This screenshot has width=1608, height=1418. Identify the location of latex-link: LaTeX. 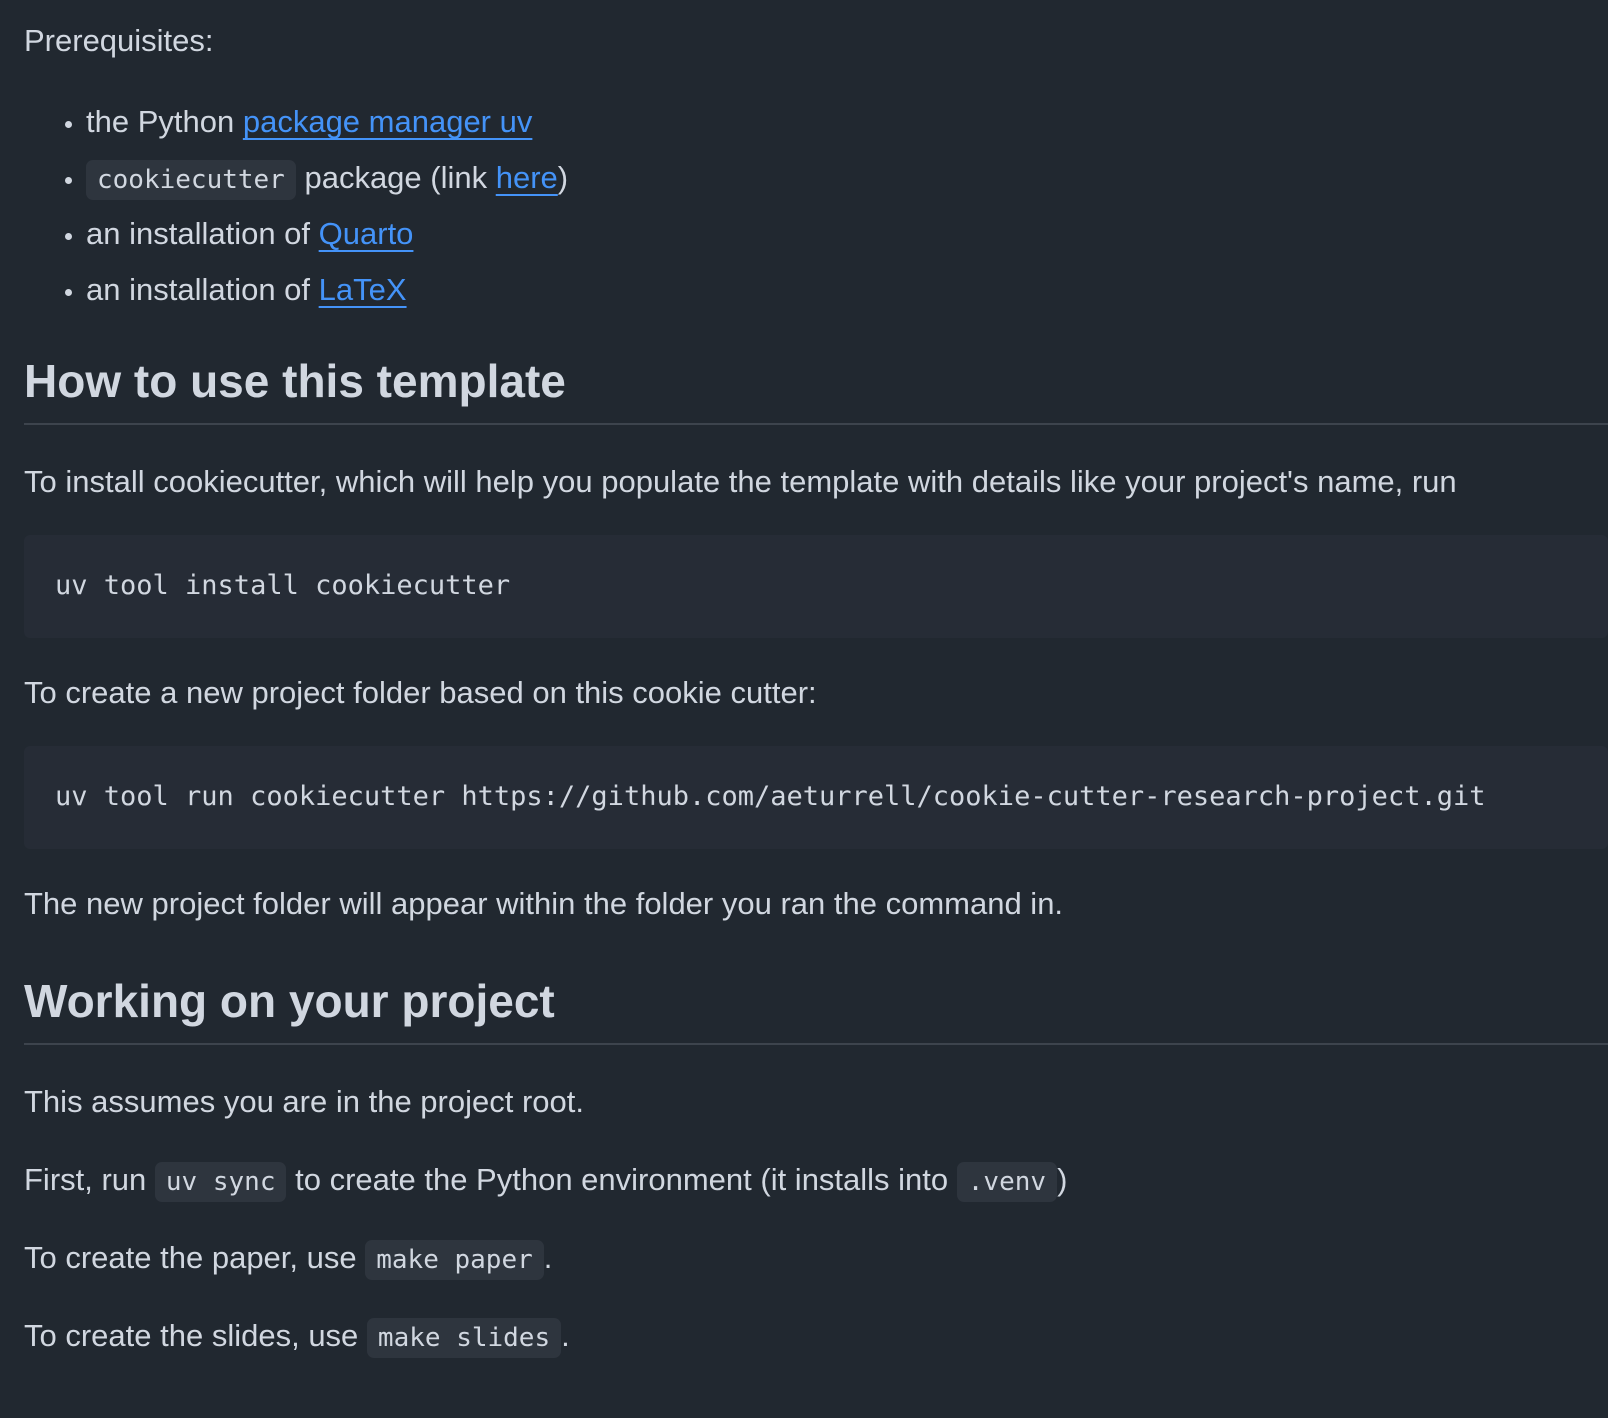
(363, 289).